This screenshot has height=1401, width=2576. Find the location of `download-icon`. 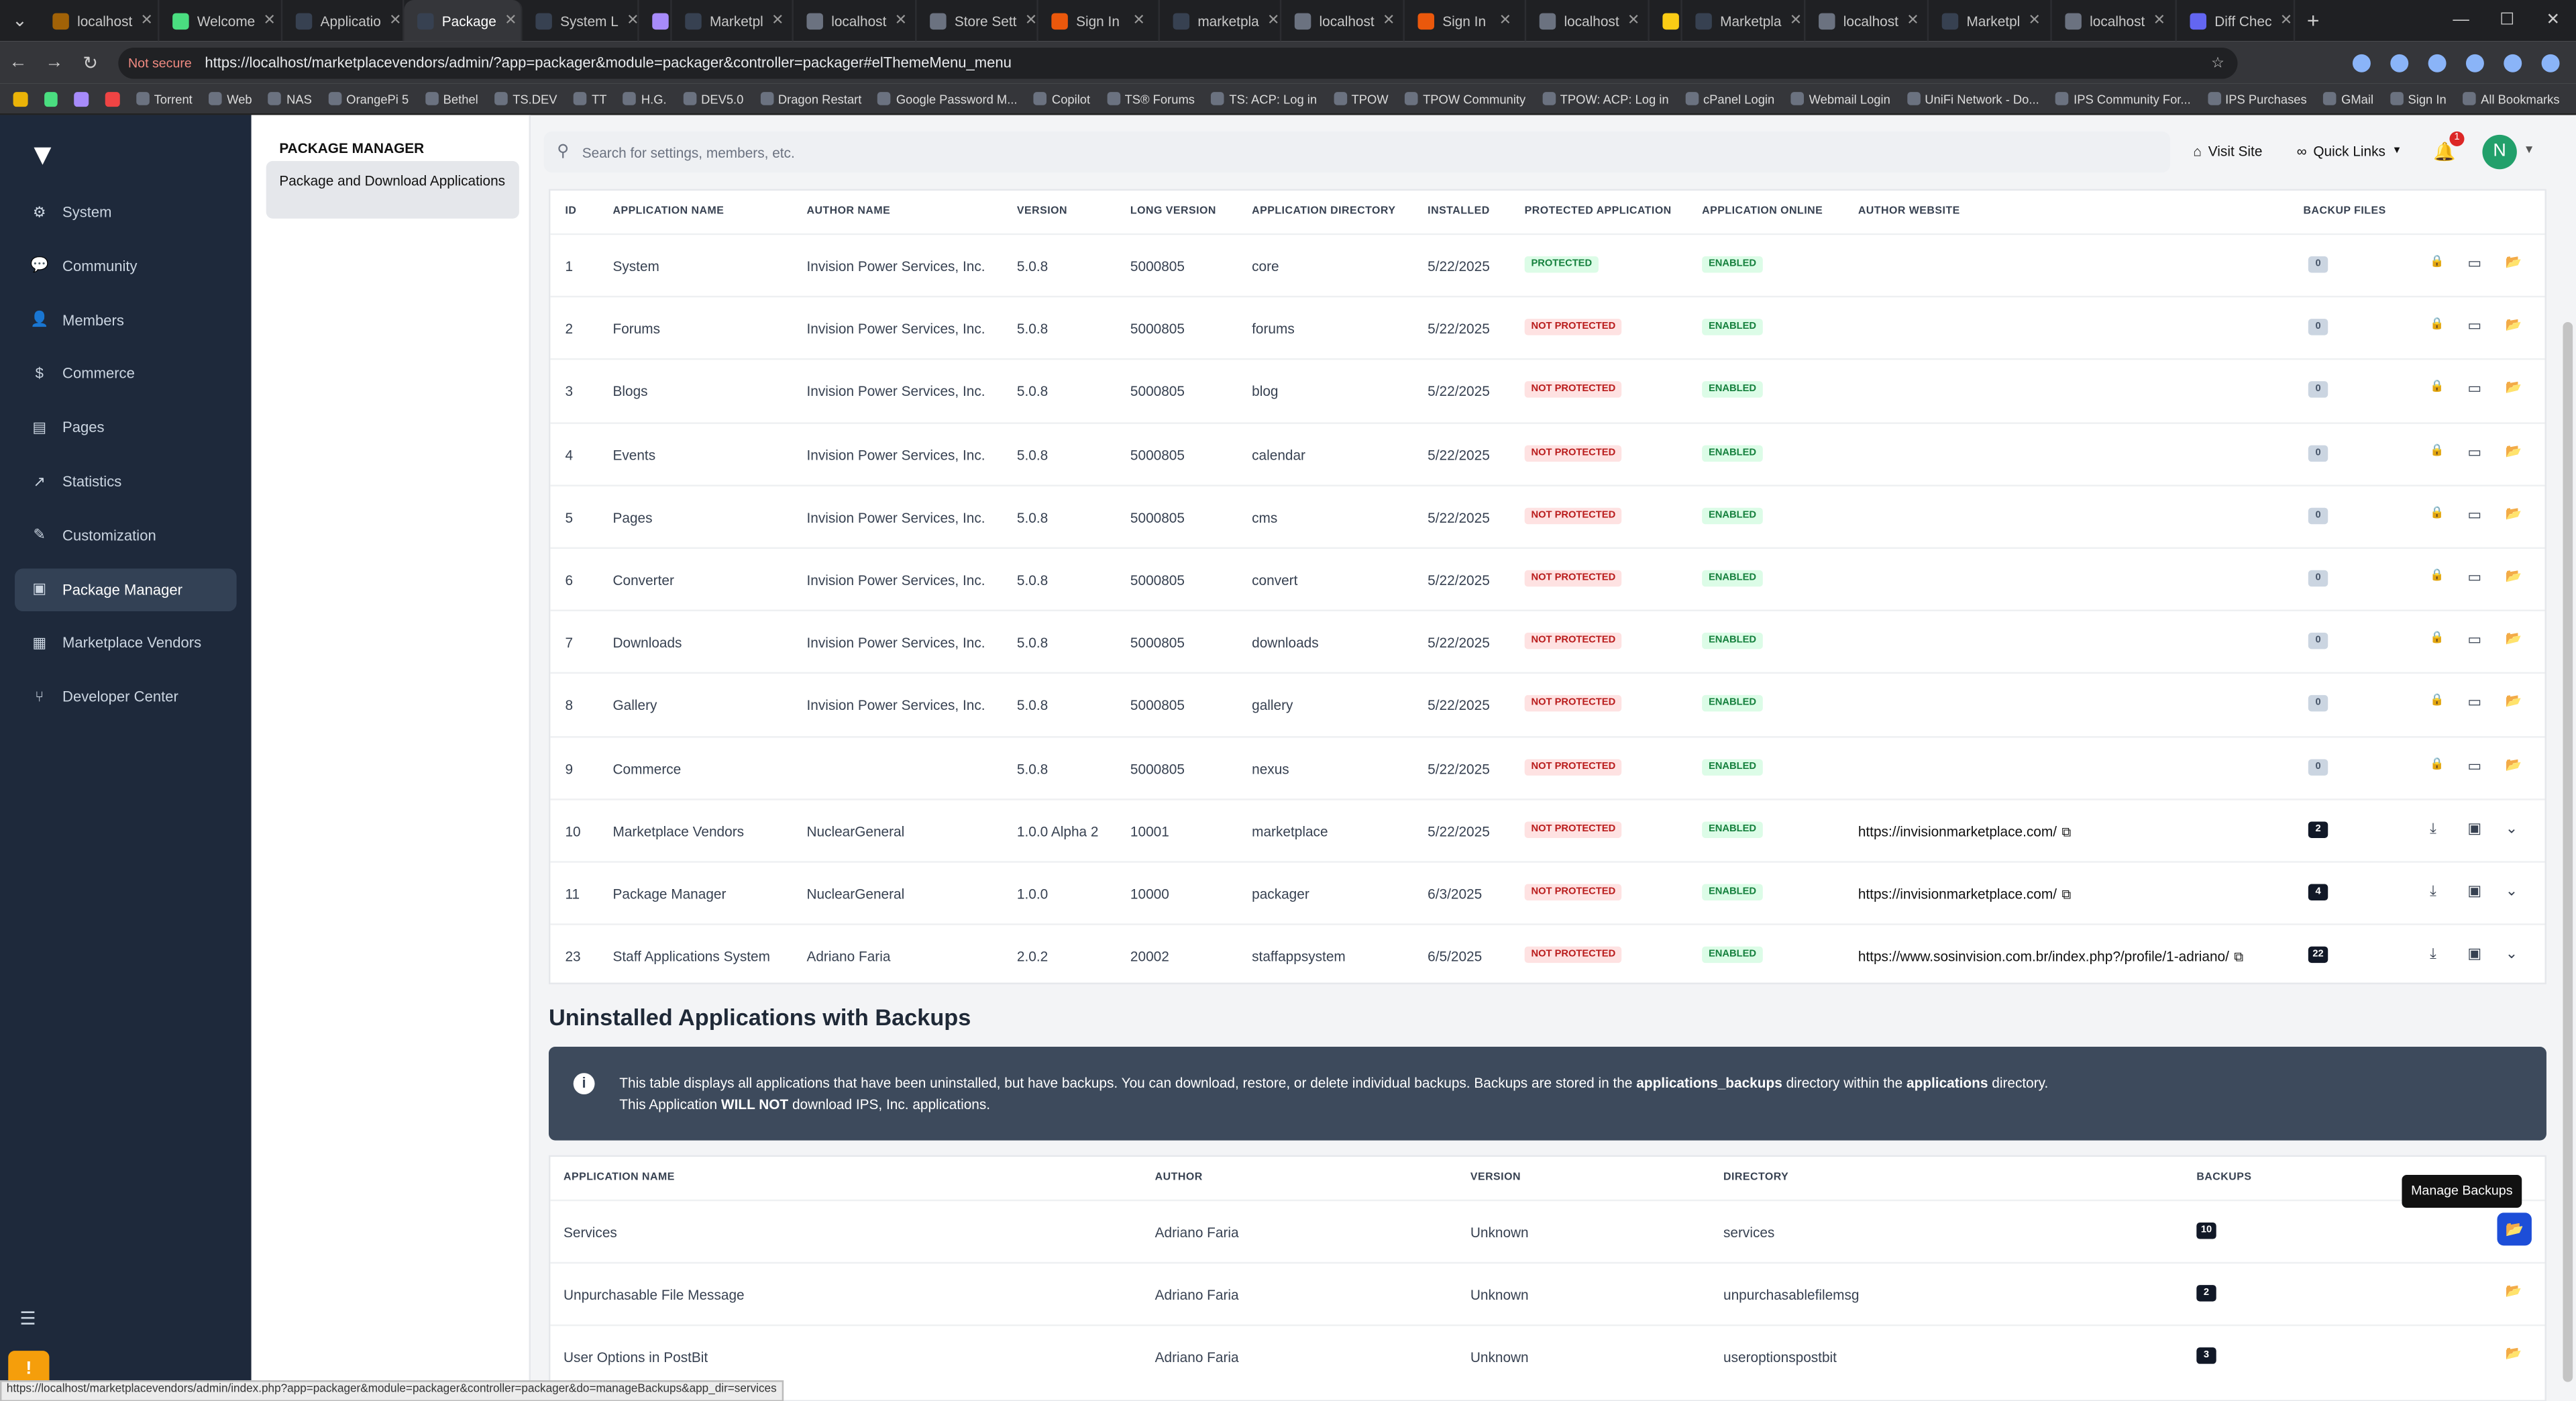

download-icon is located at coordinates (2513, 62).